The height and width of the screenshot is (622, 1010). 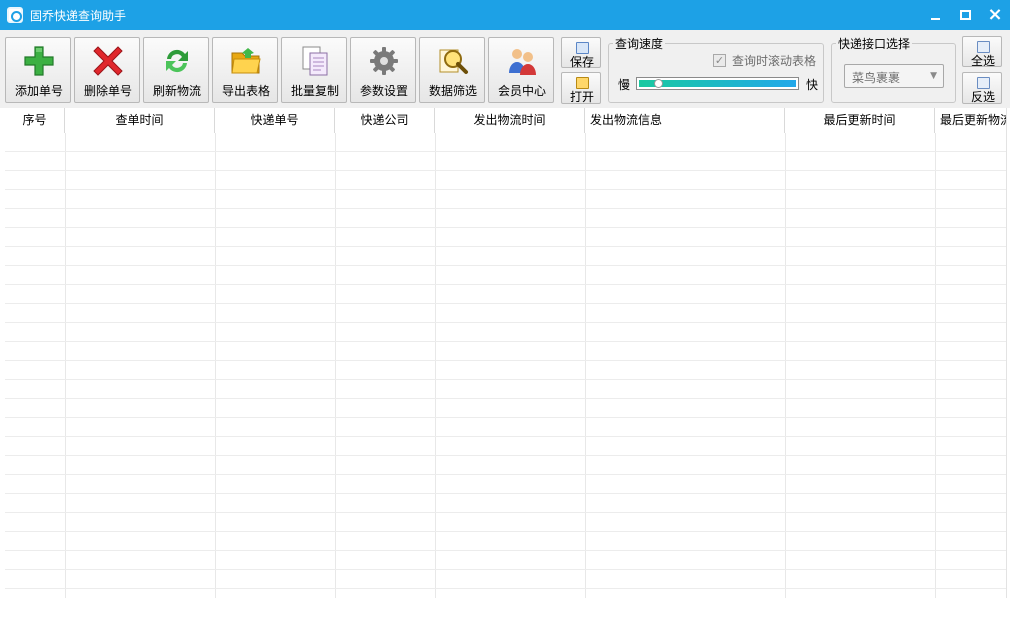 I want to click on open-label: 打开, so click(x=581, y=97).